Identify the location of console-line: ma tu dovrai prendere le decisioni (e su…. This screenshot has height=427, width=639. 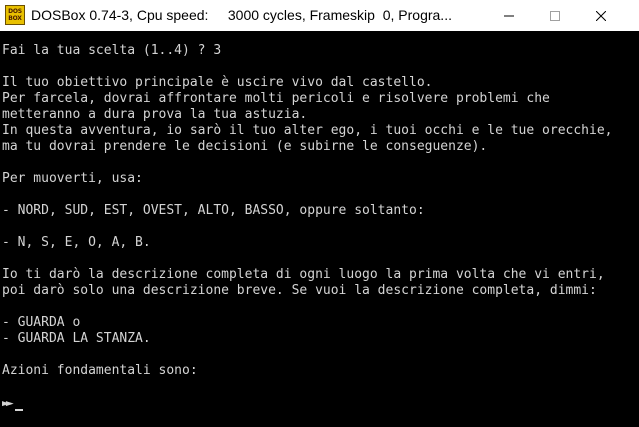
(245, 146).